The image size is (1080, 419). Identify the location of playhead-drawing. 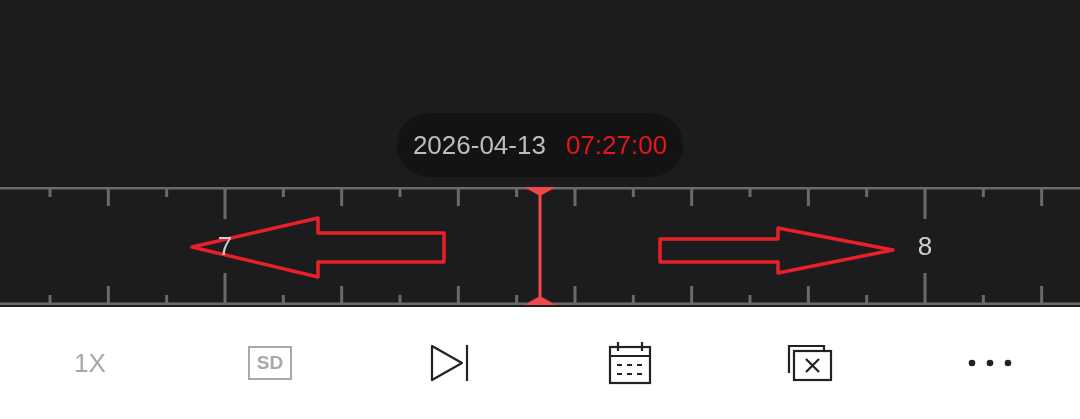
(540, 246).